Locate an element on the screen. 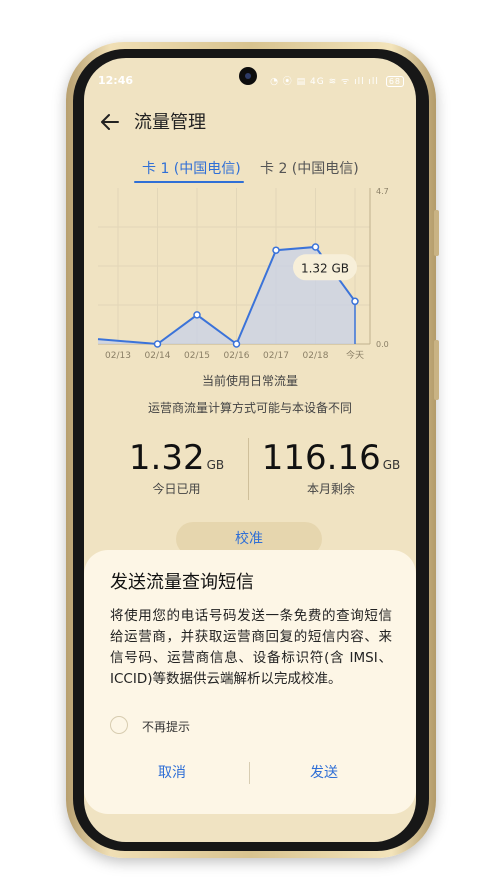  dialog-button-divider is located at coordinates (249, 773).